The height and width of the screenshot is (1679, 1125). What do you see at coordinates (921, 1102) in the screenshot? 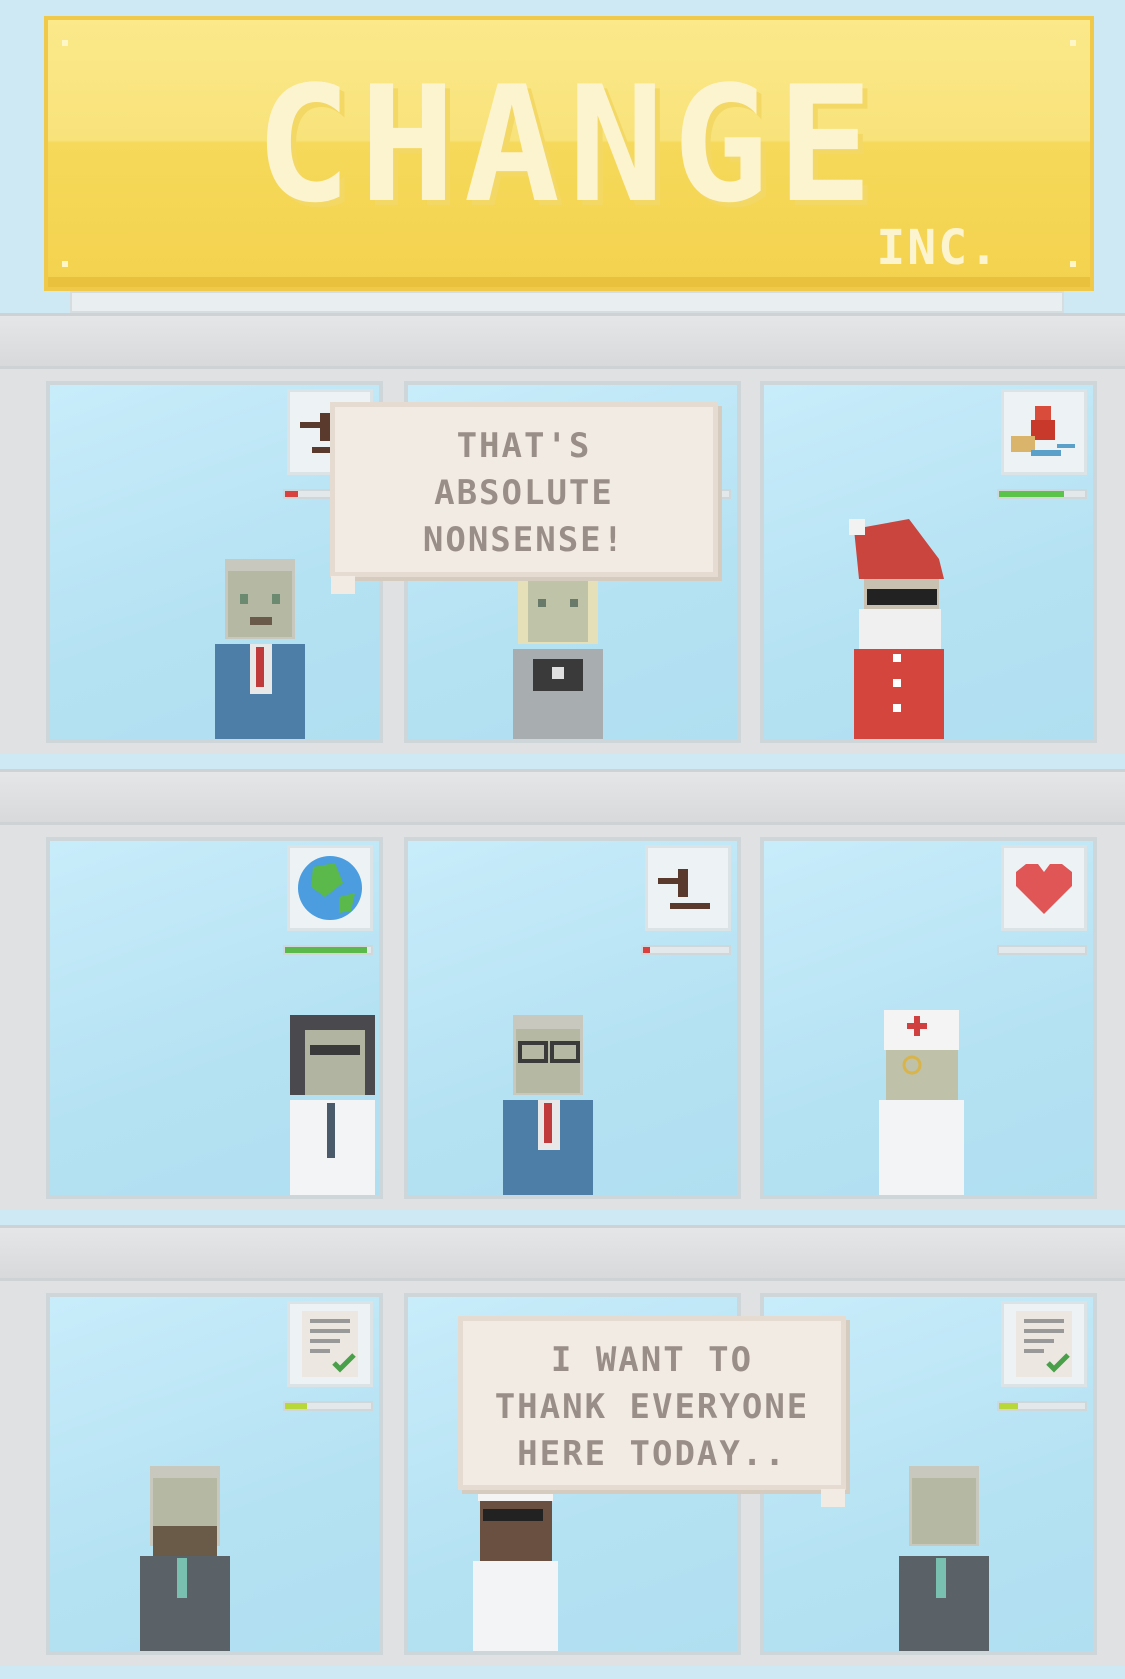
I see `character-nurse` at bounding box center [921, 1102].